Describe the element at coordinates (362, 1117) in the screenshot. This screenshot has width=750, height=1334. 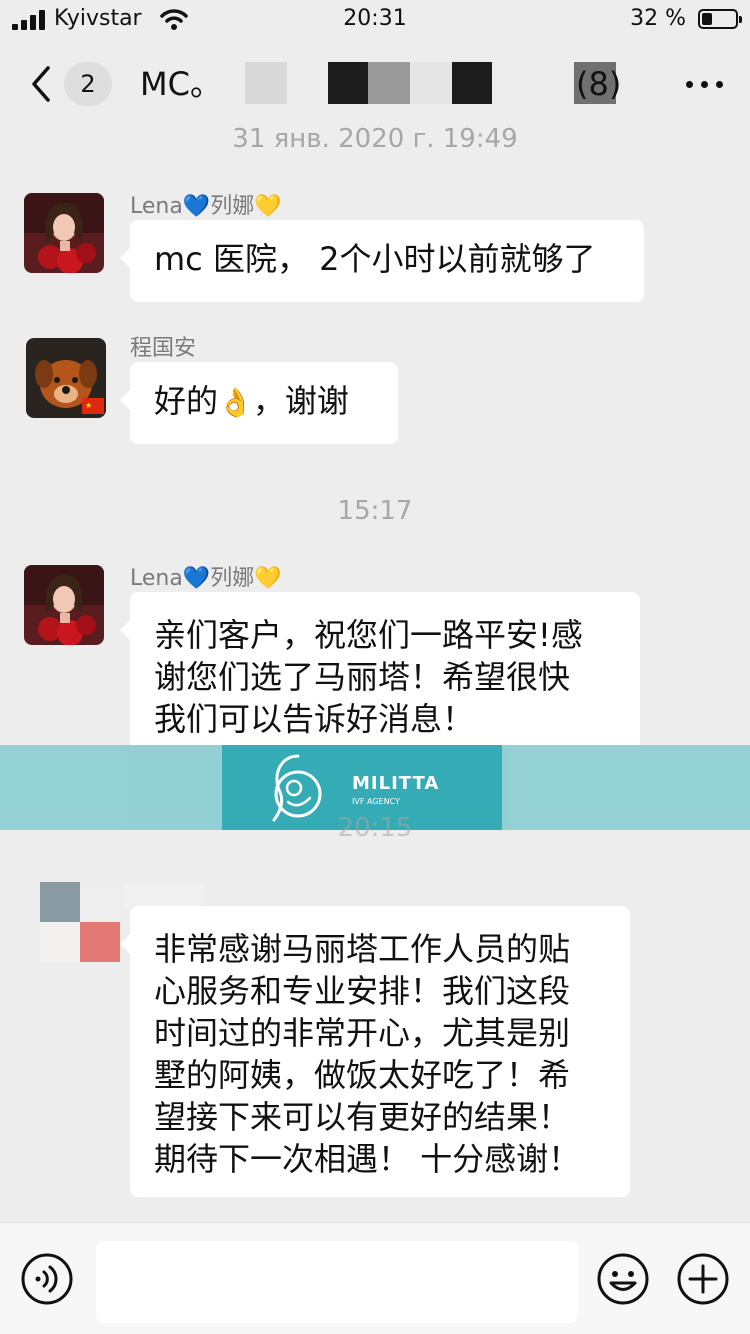
I see `message-line: 望接下来可以有更好的结果！` at that location.